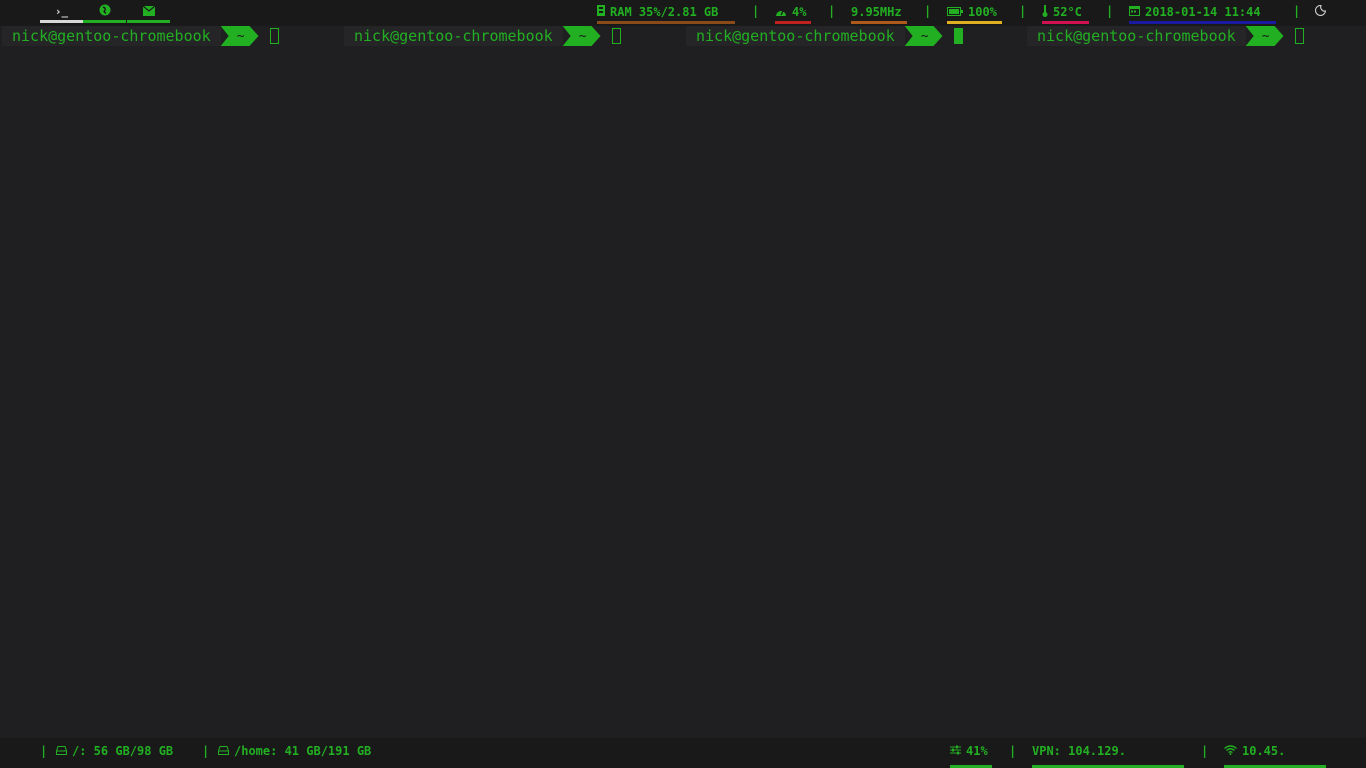  I want to click on thermometer-icon, so click(1045, 12).